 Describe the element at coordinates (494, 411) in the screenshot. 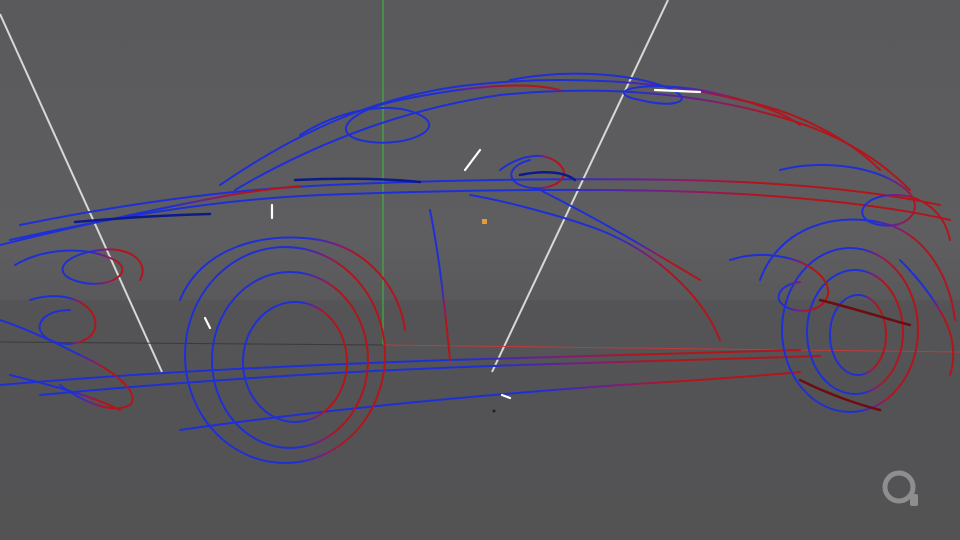

I see `pivot-dot` at that location.